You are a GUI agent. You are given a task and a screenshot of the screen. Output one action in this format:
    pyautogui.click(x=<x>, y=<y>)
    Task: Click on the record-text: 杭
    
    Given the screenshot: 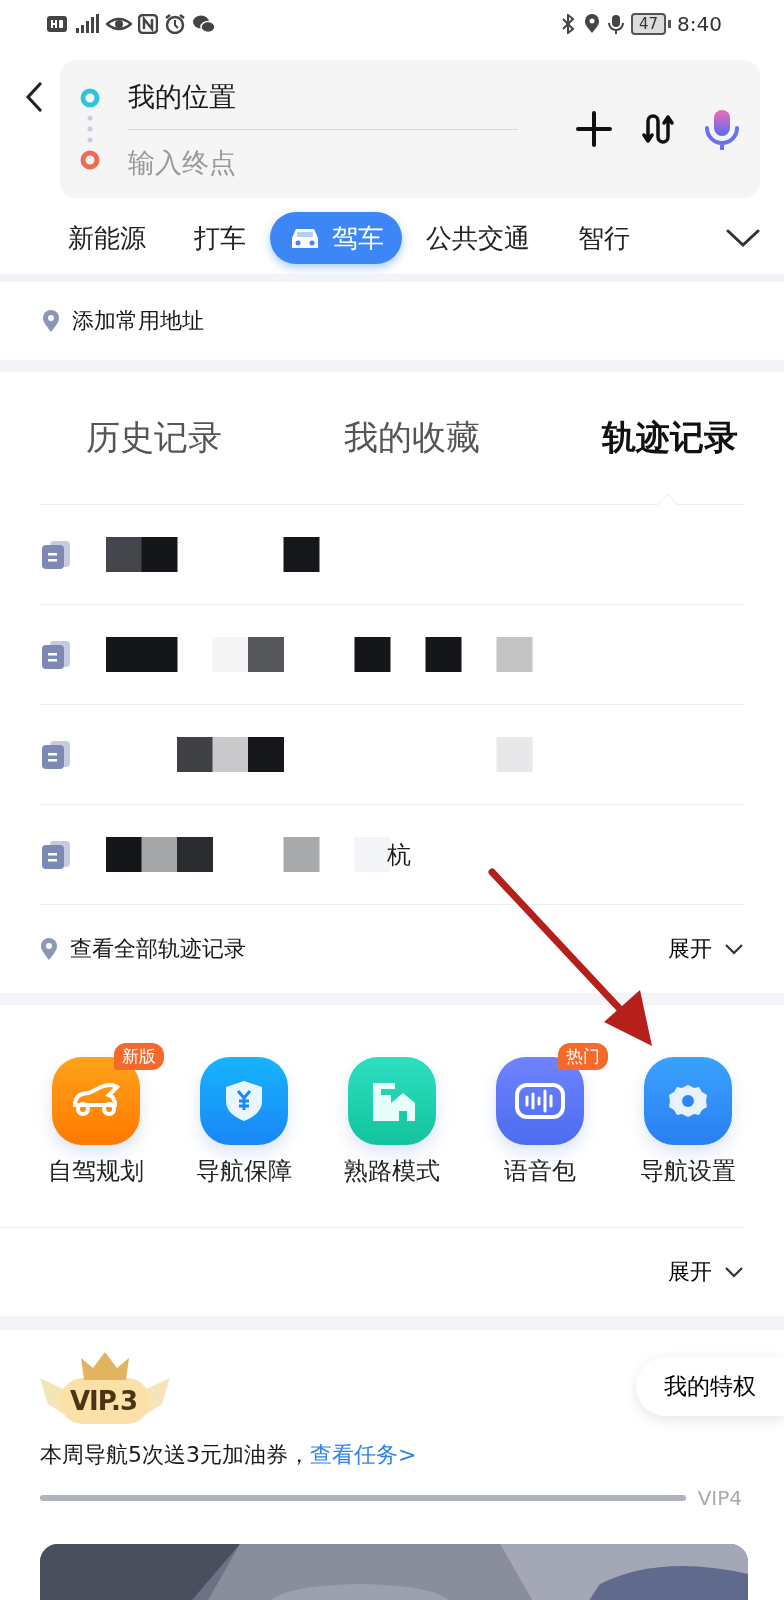 What is the action you would take?
    pyautogui.click(x=399, y=855)
    